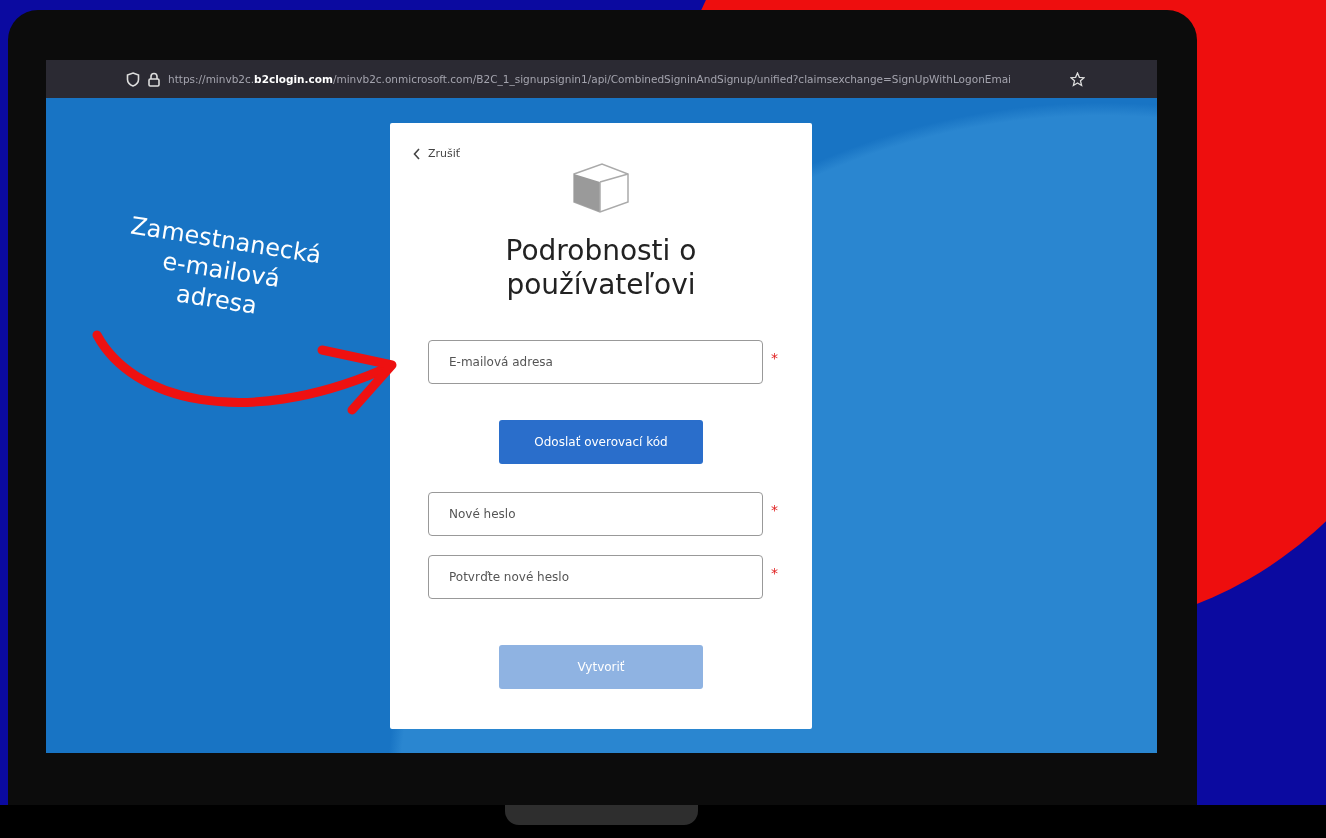 The image size is (1326, 838). Describe the element at coordinates (595, 514) in the screenshot. I see `password-field: Nové heslo` at that location.